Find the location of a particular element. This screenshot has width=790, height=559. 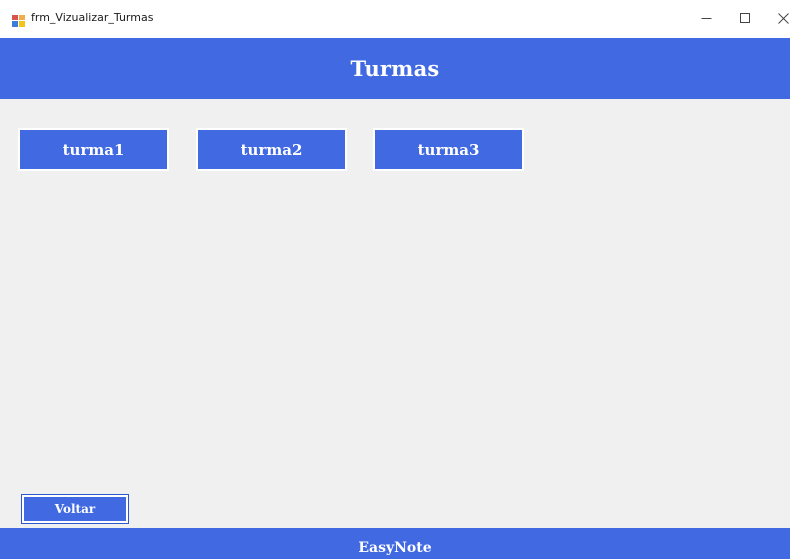

back-button: Voltar is located at coordinates (75, 509).